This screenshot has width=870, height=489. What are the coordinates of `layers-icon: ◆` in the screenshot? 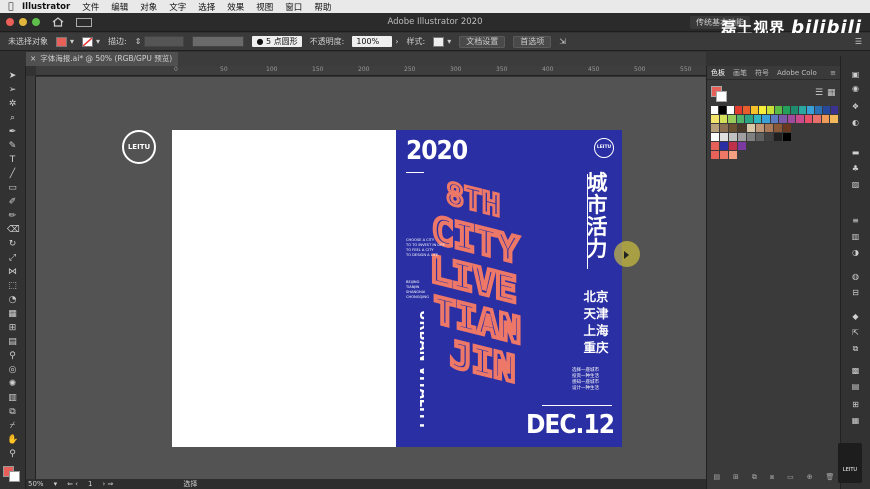 It's located at (855, 316).